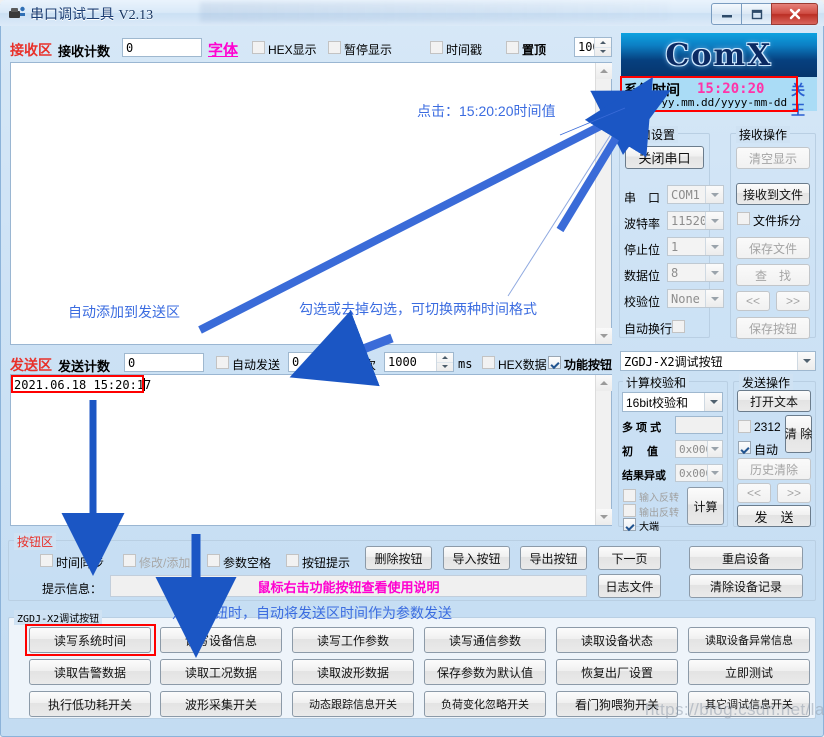 The width and height of the screenshot is (824, 737). I want to click on log-file-button: 日志文件, so click(629, 586).